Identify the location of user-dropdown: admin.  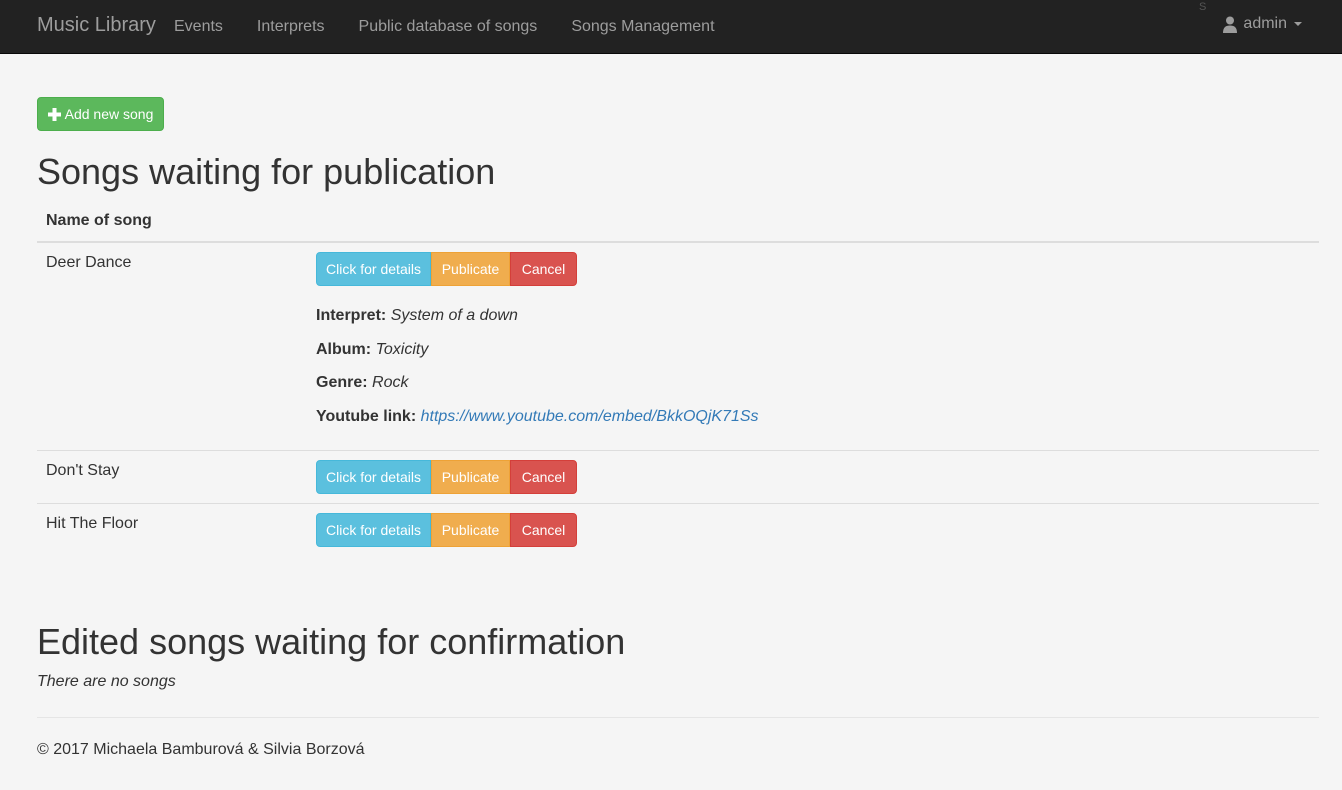
(1262, 24).